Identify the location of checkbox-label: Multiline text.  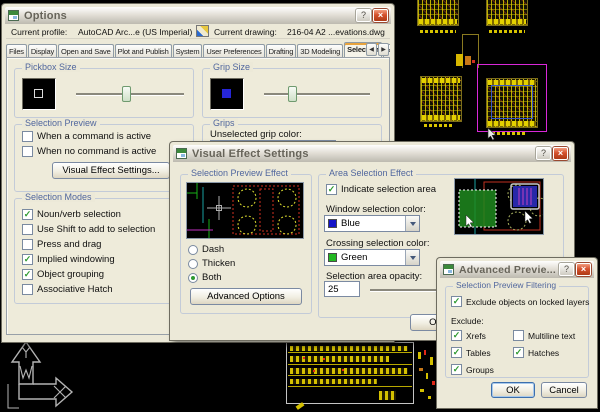
(552, 335).